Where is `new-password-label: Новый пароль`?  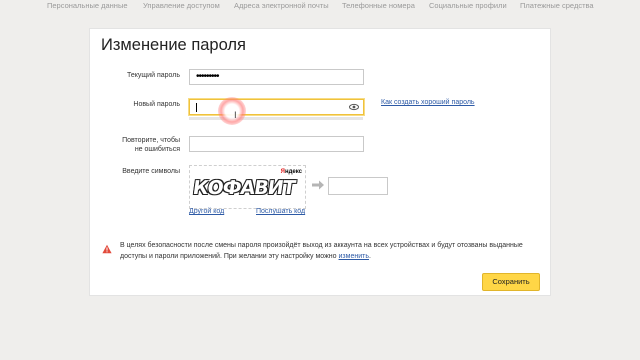
new-password-label: Новый пароль is located at coordinates (156, 104).